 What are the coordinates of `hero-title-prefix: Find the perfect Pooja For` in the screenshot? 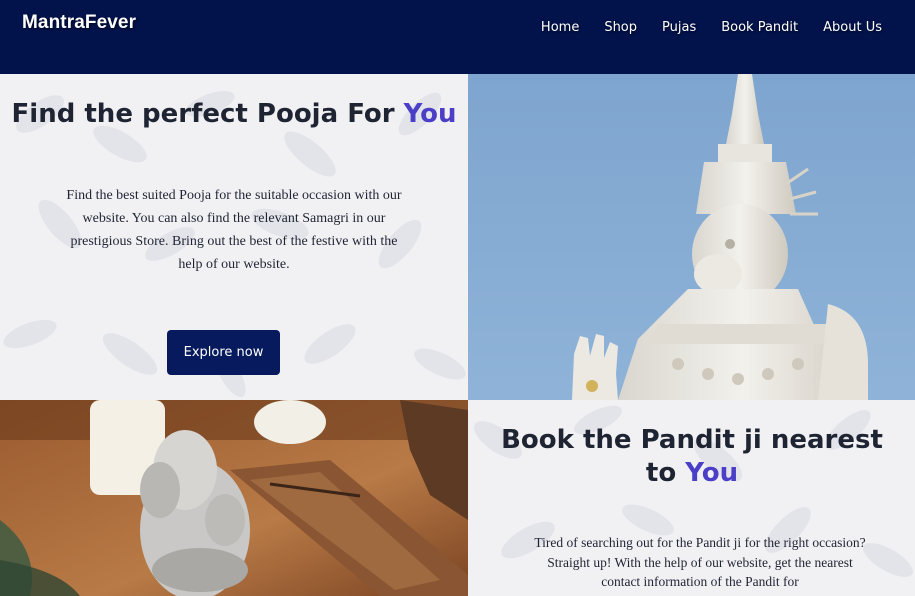 It's located at (207, 114).